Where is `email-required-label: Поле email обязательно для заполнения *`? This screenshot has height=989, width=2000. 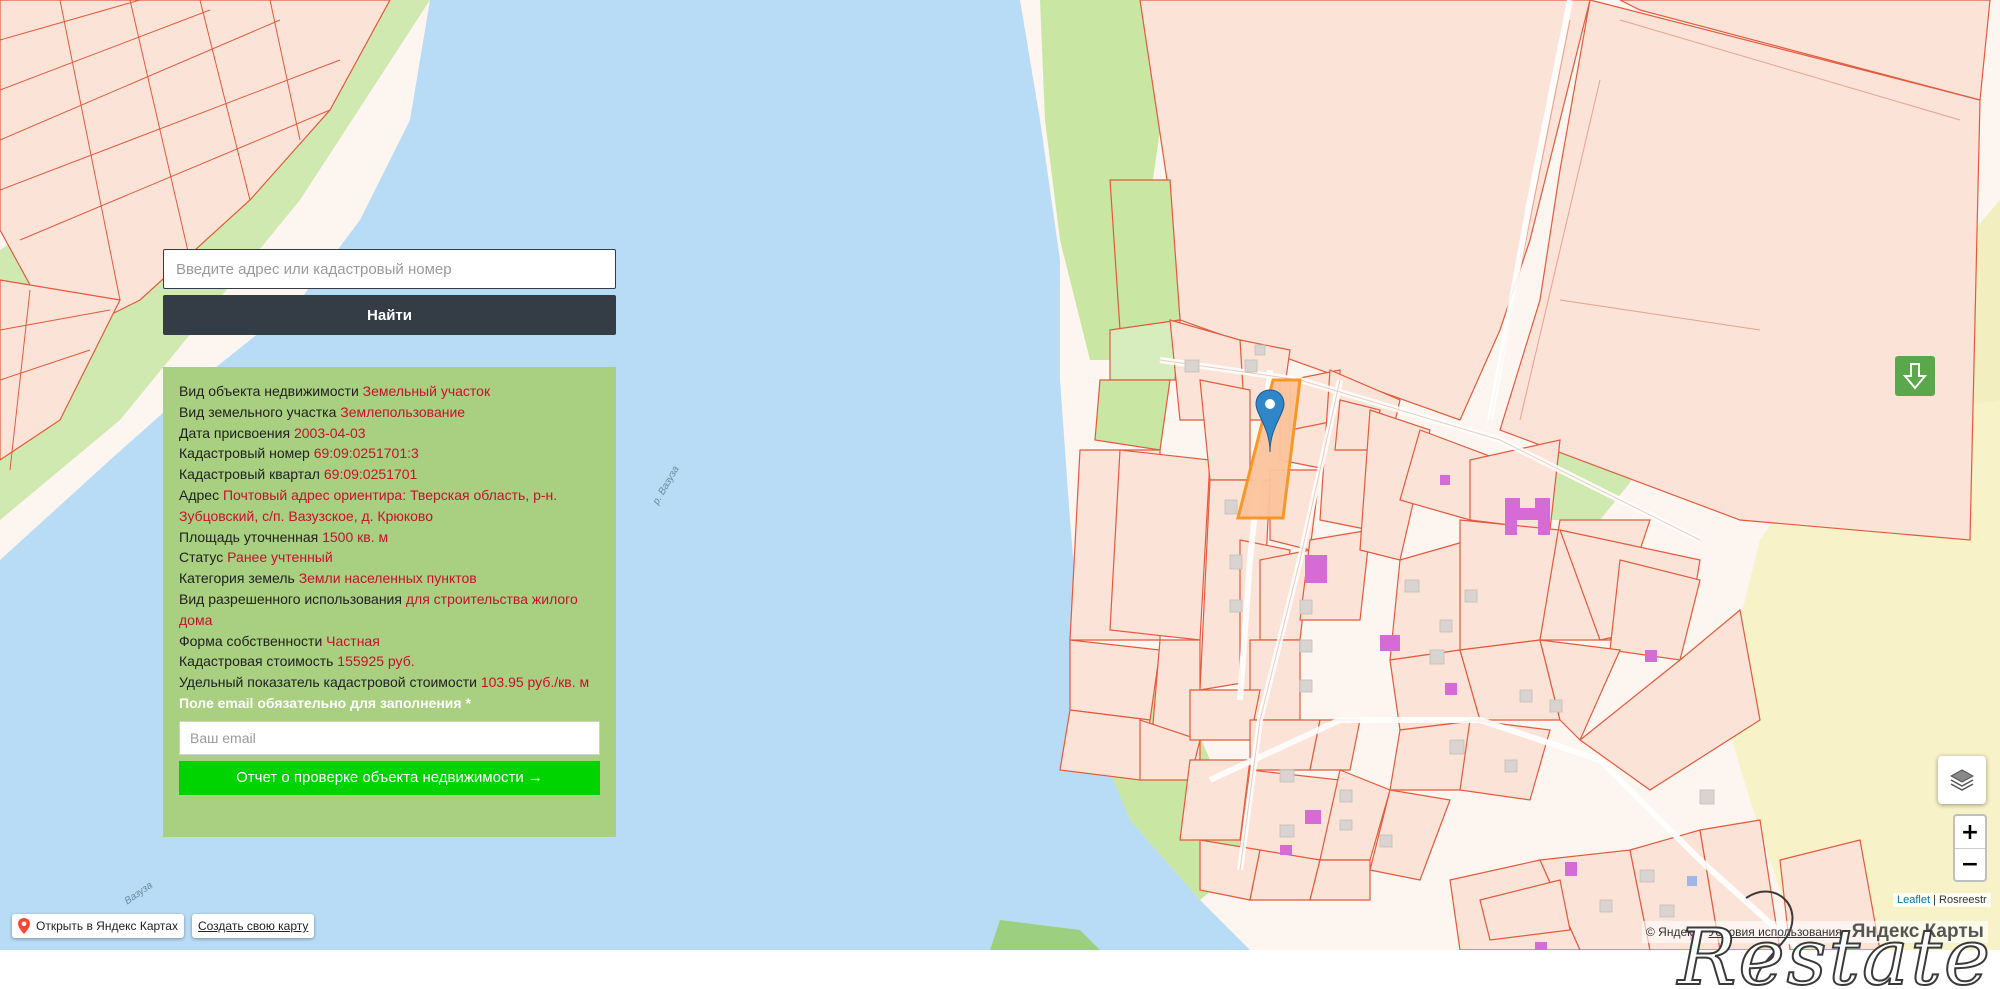
email-required-label: Поле email обязательно для заполнения * is located at coordinates (325, 702).